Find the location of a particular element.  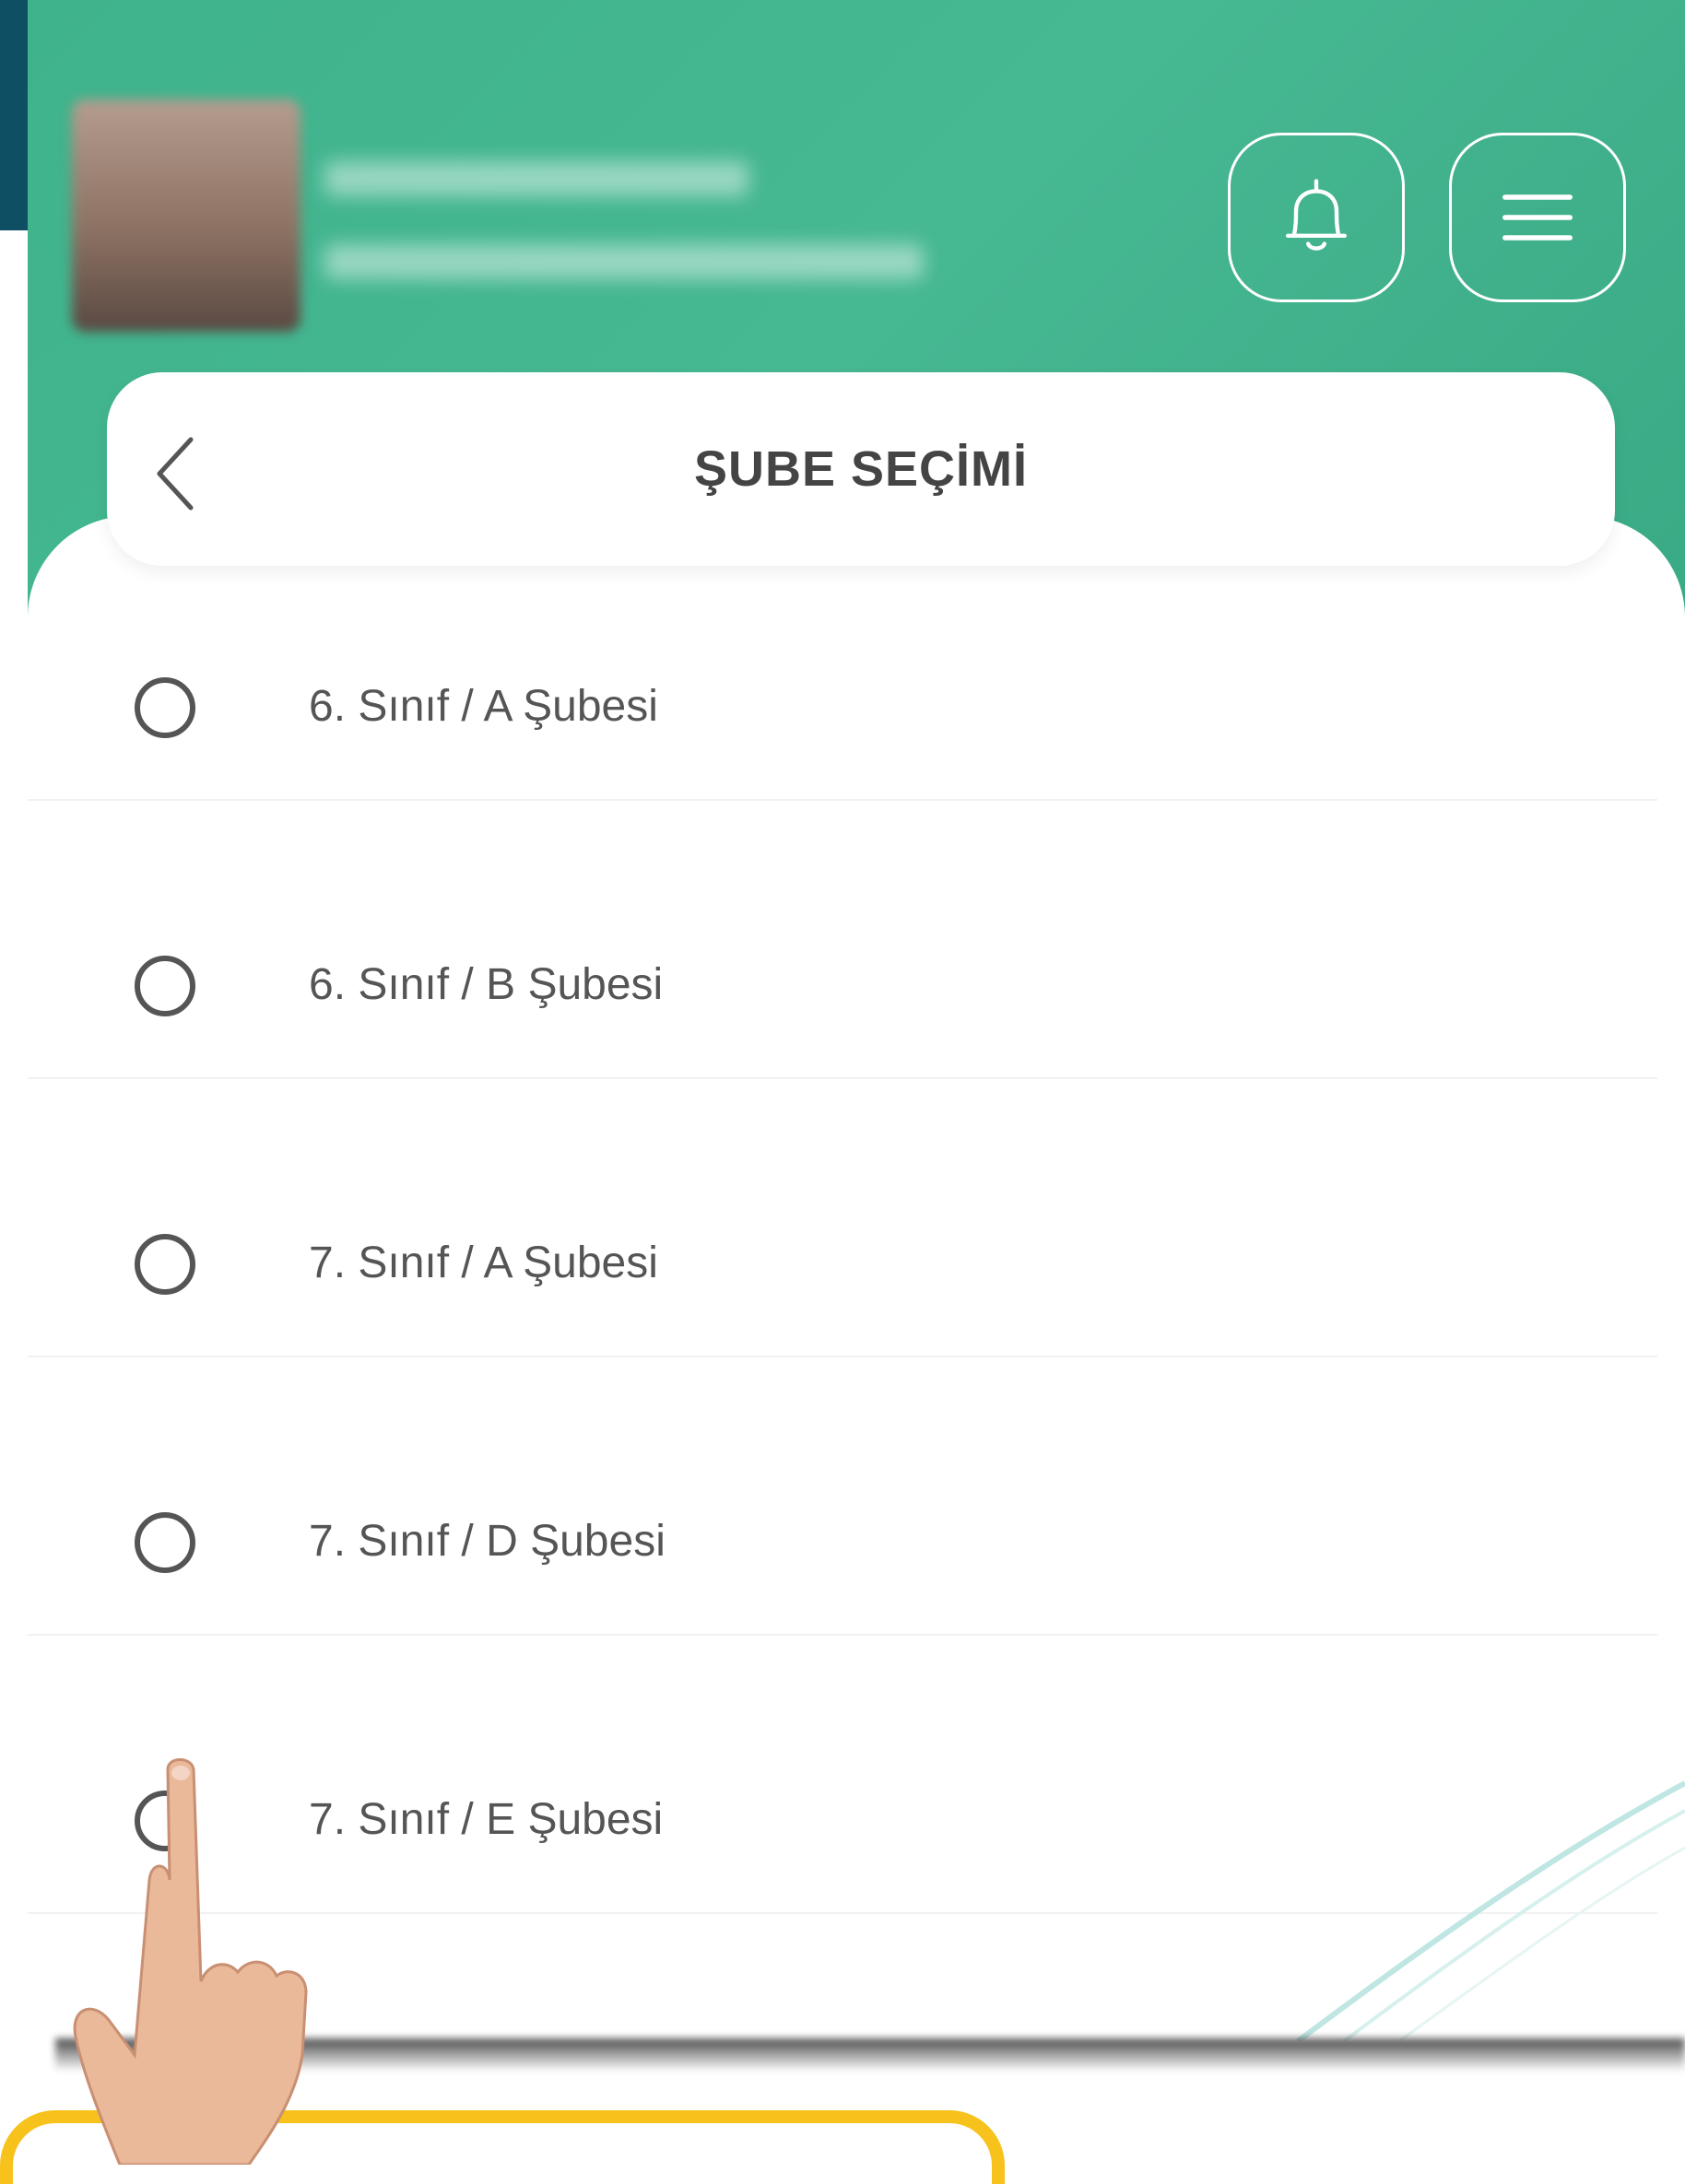

user-name-blurred is located at coordinates (536, 178).